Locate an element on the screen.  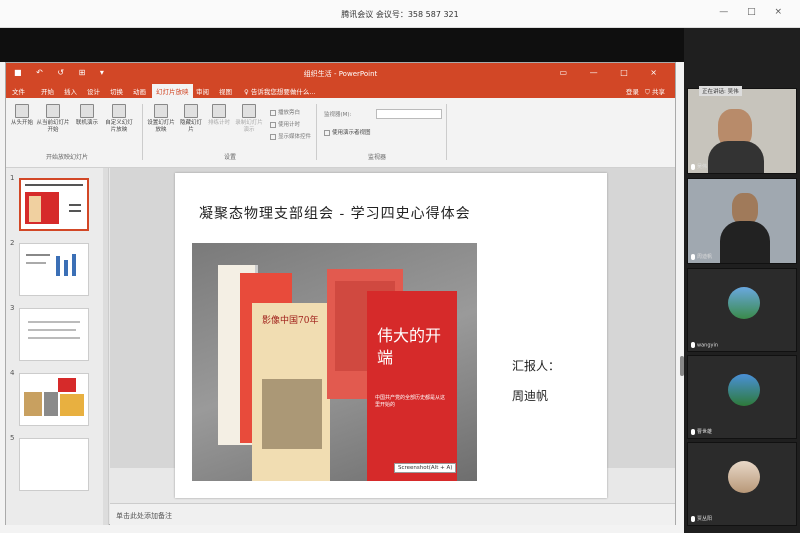
slide-number: 3 is located at coordinates (12, 308).